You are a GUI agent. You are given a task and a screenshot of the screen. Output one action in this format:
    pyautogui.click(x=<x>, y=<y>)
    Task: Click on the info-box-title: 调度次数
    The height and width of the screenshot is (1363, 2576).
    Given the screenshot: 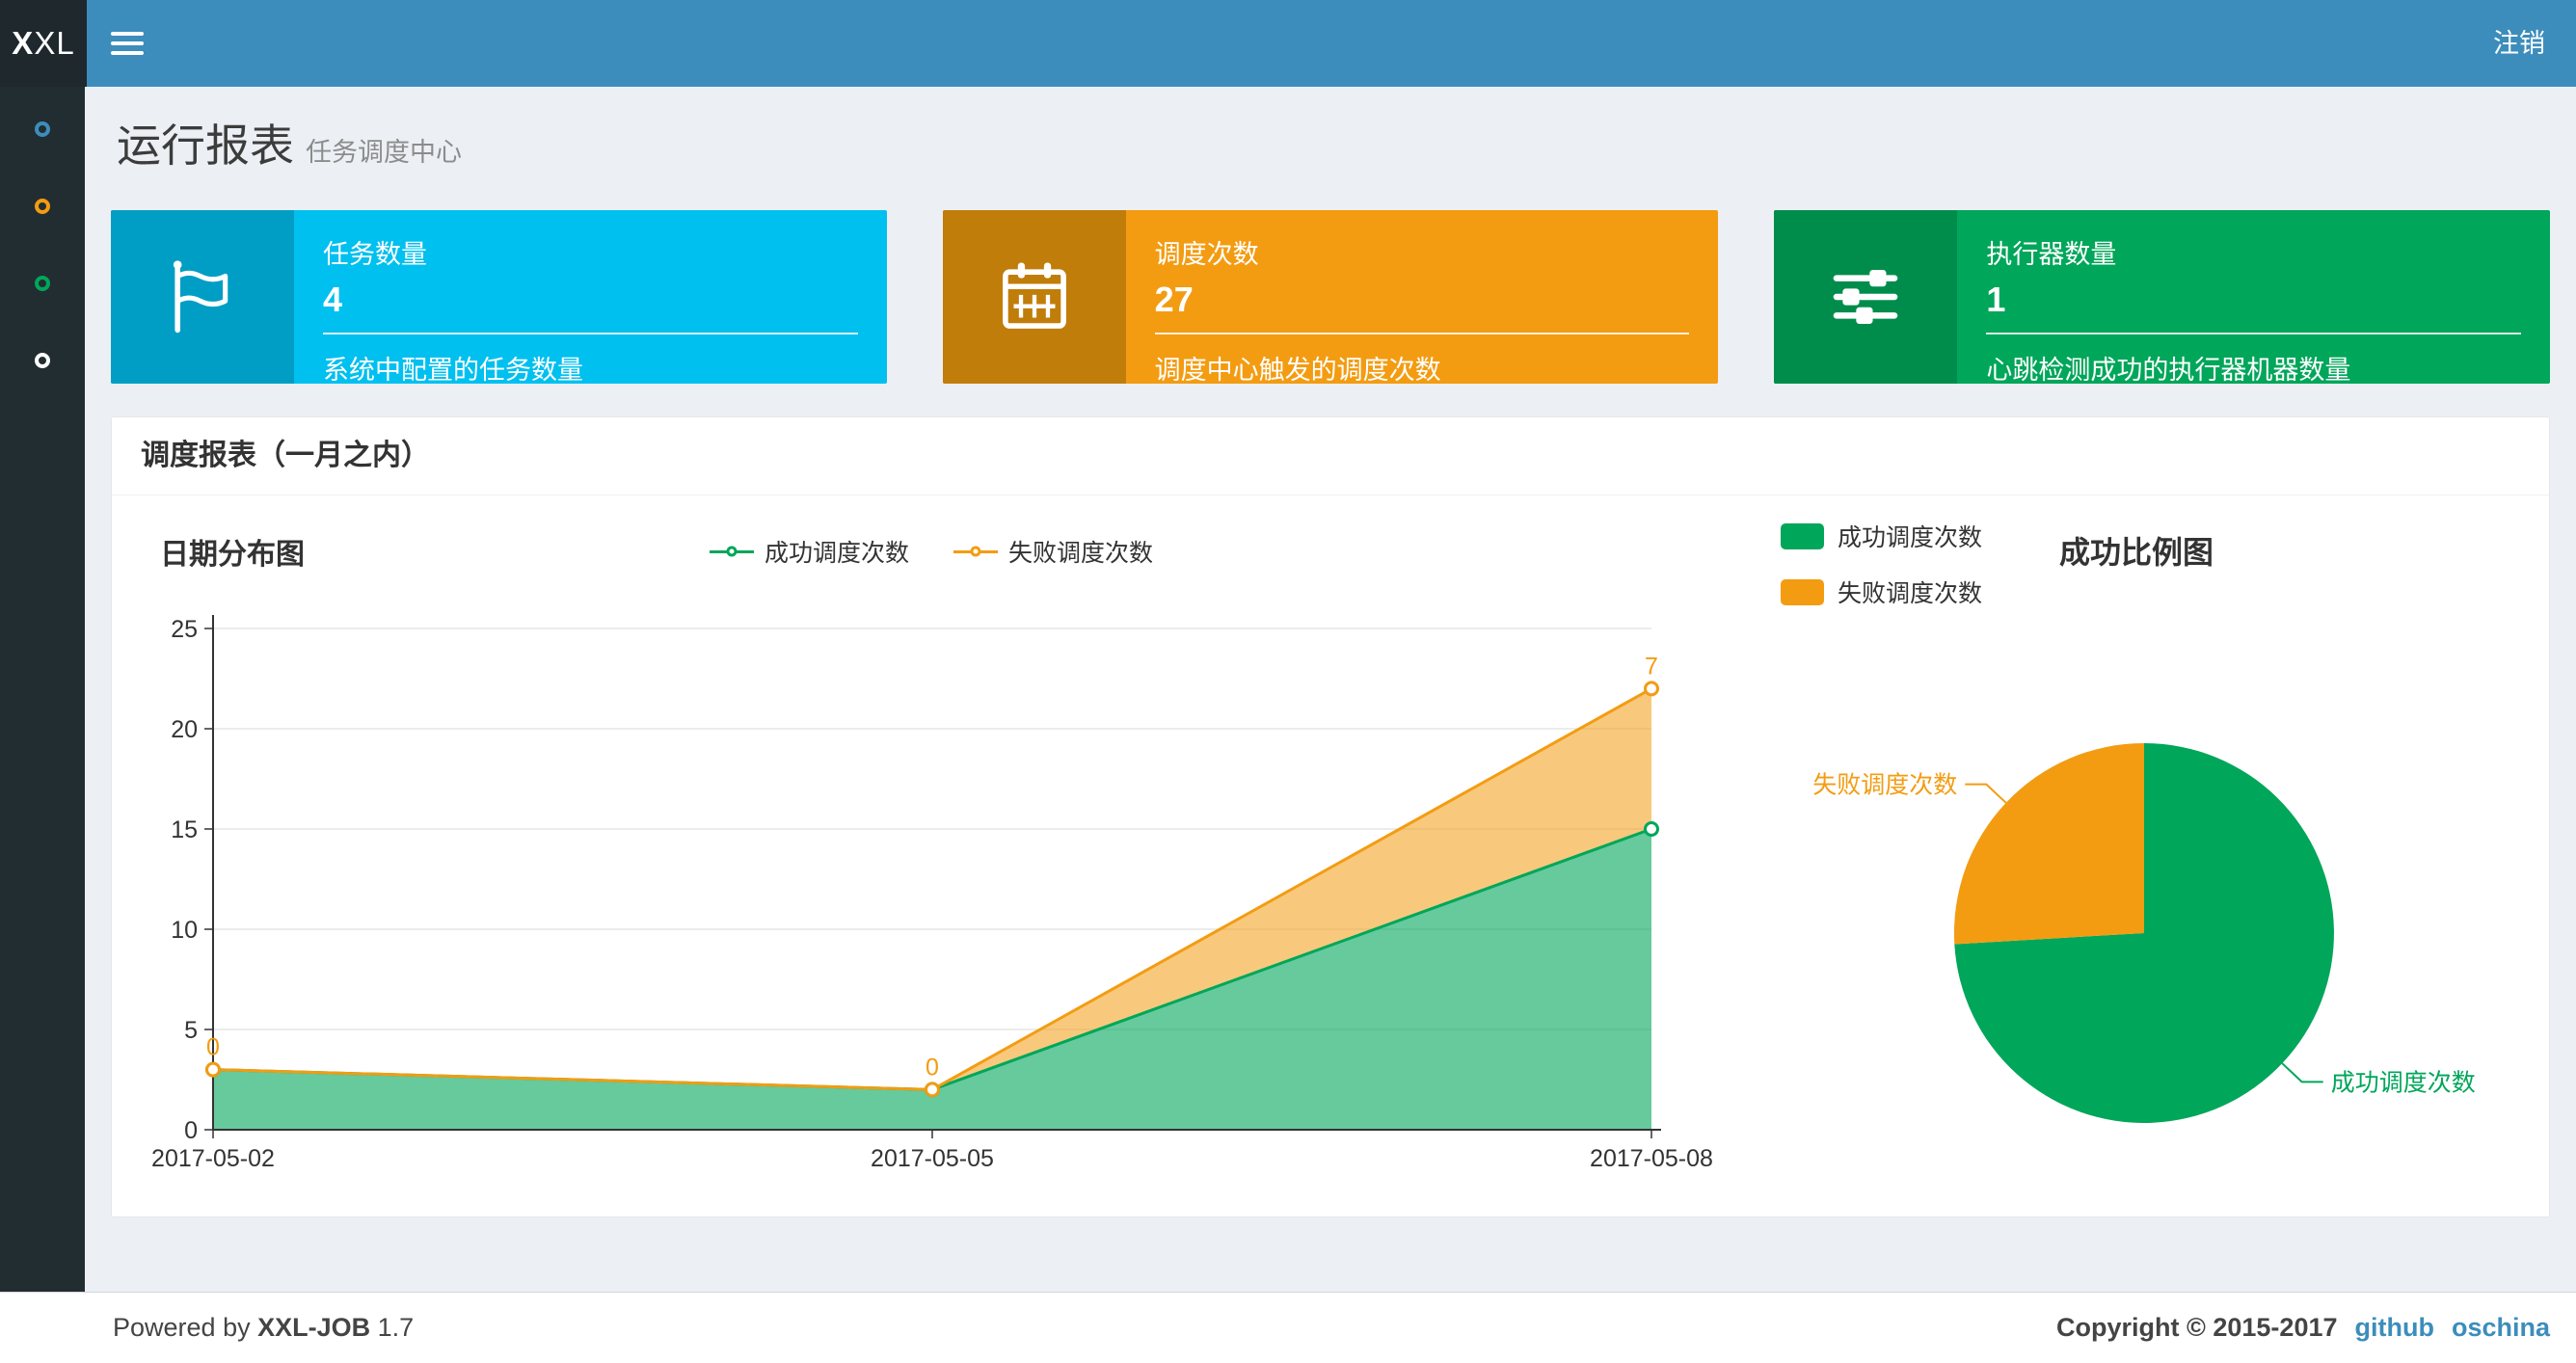 What is the action you would take?
    pyautogui.click(x=1206, y=254)
    